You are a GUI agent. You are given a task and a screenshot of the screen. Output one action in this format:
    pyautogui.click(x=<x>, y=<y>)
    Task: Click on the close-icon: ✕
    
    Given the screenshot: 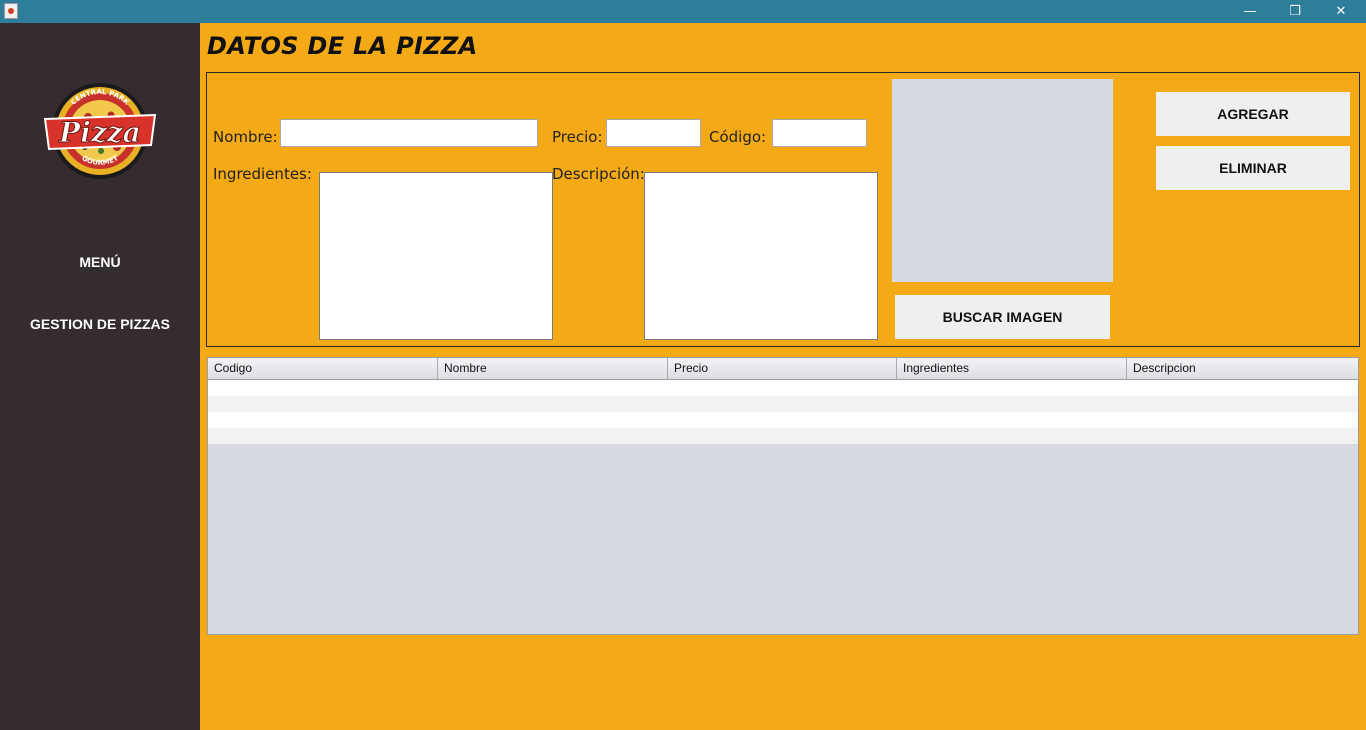 What is the action you would take?
    pyautogui.click(x=1341, y=11)
    